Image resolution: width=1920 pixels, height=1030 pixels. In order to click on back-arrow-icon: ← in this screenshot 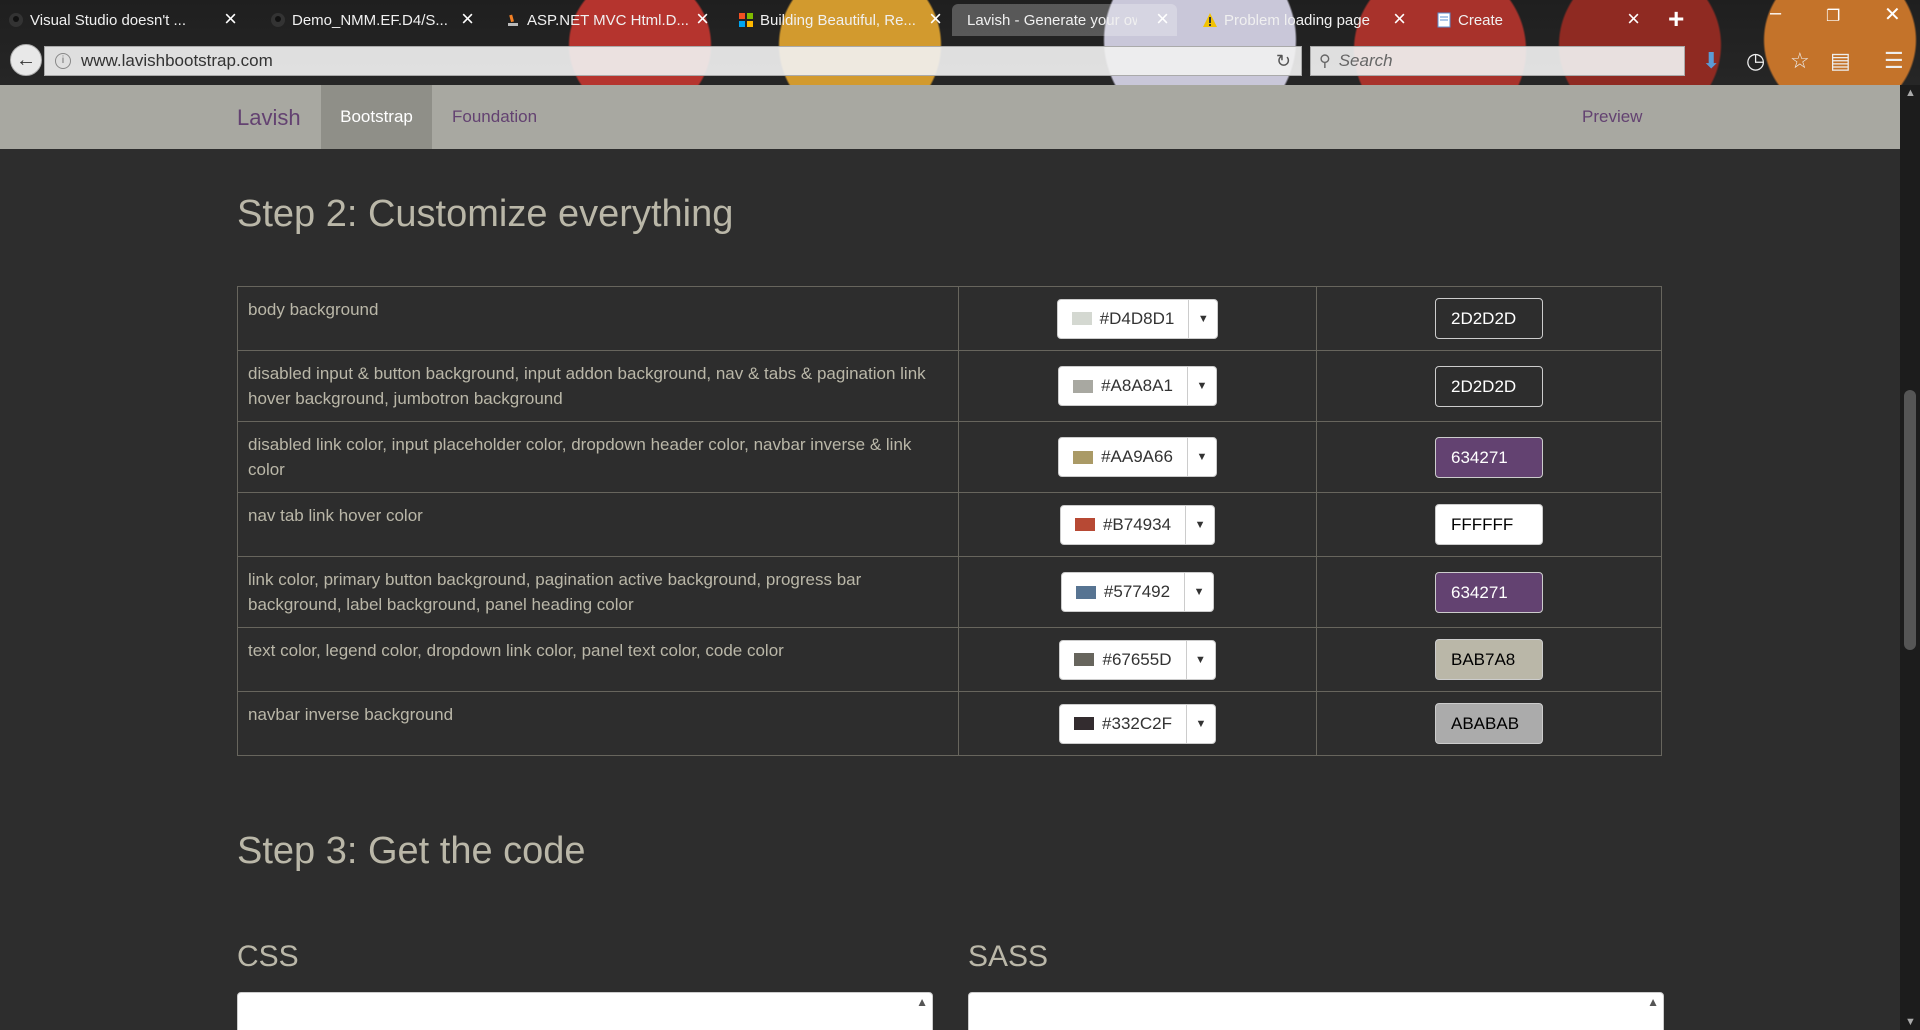, I will do `click(26, 60)`.